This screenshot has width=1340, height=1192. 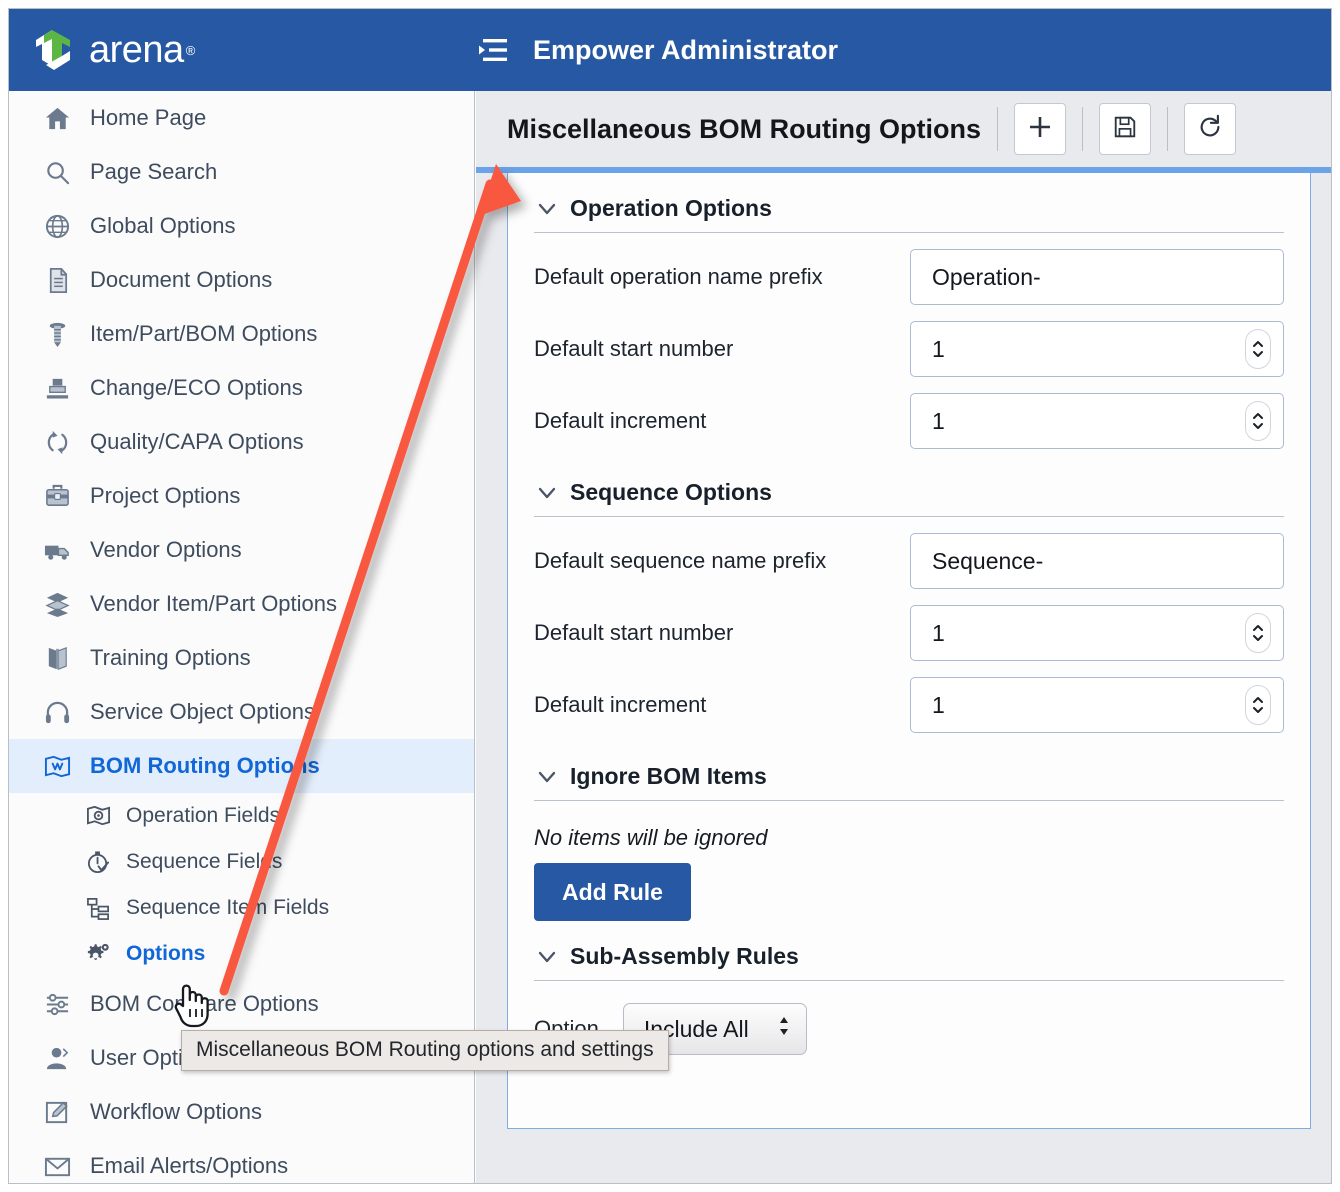 I want to click on sidebar-item-label: Change/ECO Options, so click(x=196, y=387).